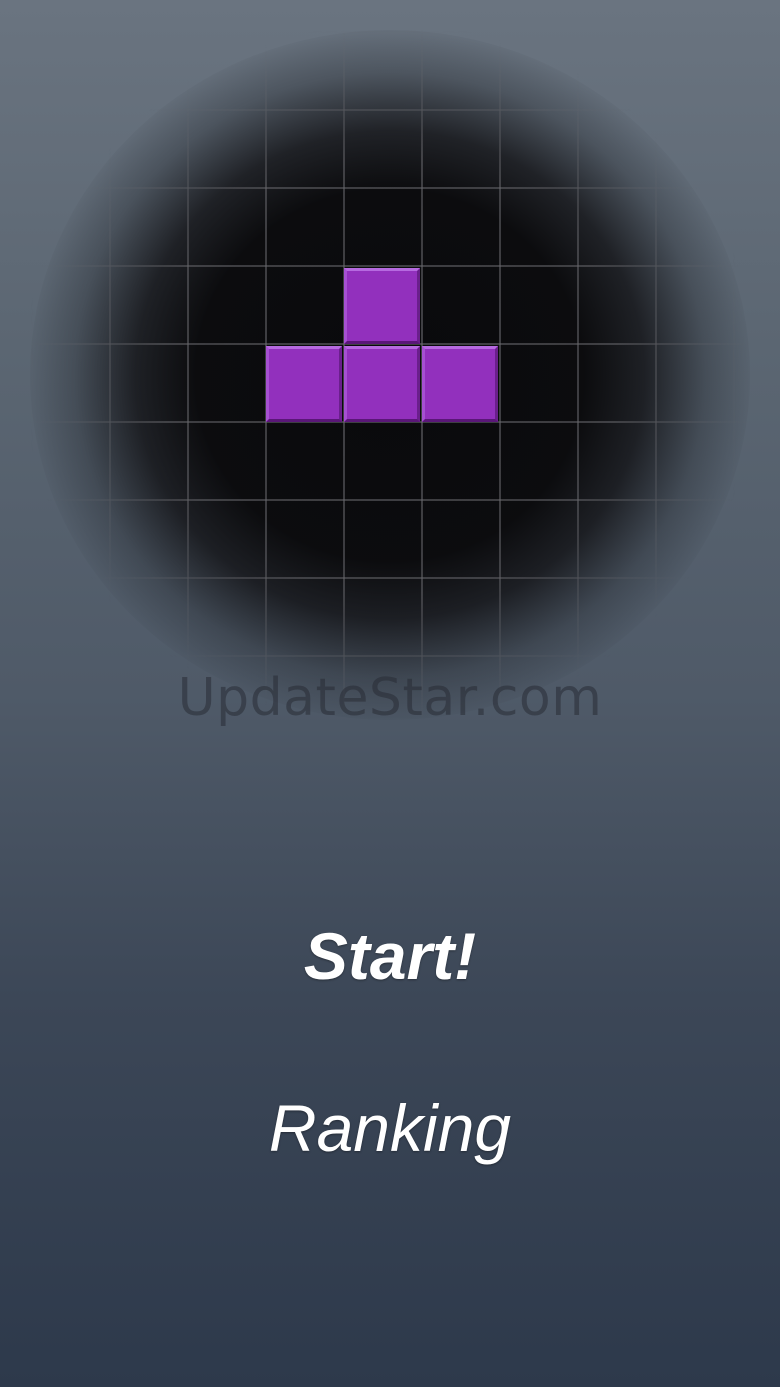 This screenshot has width=780, height=1387. What do you see at coordinates (390, 956) in the screenshot?
I see `start-button: Start!` at bounding box center [390, 956].